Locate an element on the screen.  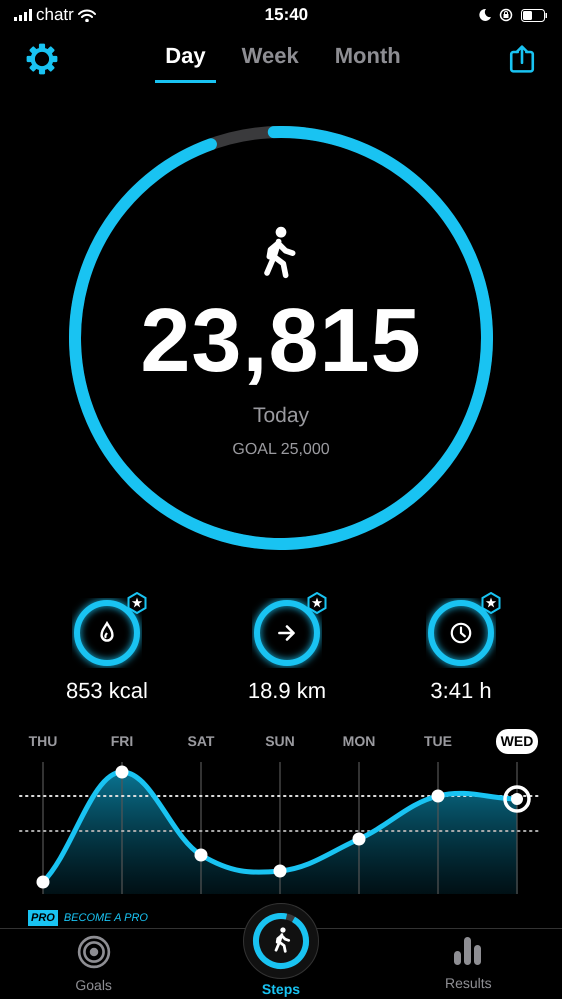
day-label: WED is located at coordinates (517, 741).